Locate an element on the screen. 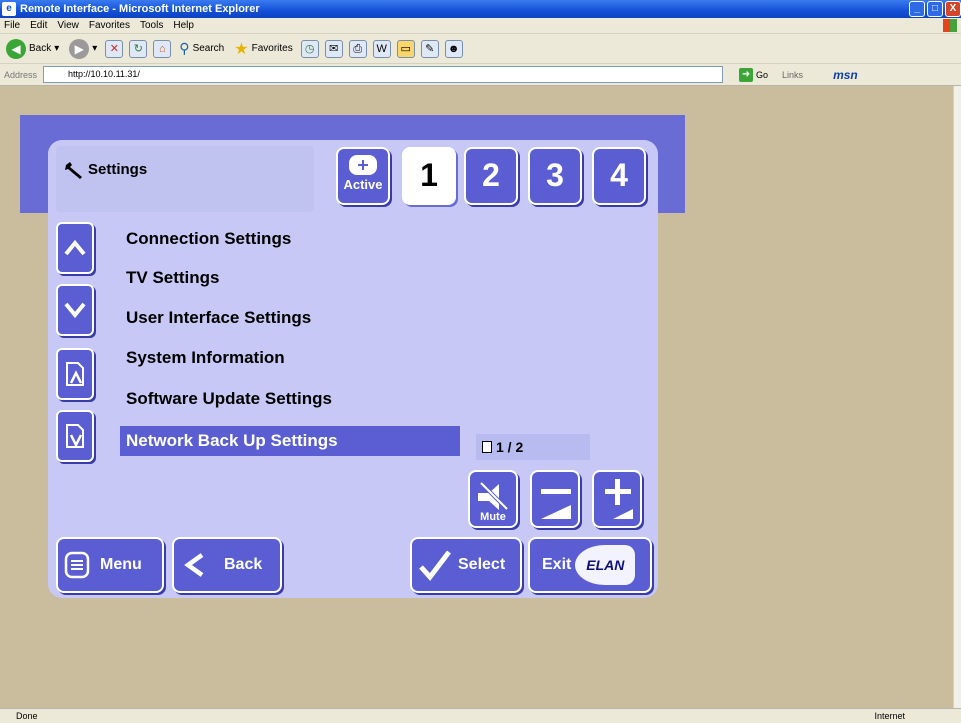  go-button: ➜ Go is located at coordinates (754, 74).